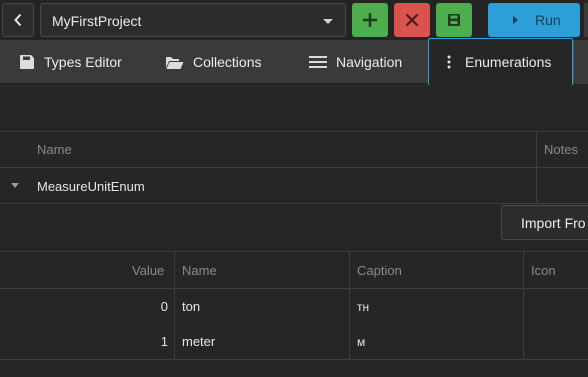 The width and height of the screenshot is (588, 377). I want to click on tab-label: Types Editor, so click(83, 62).